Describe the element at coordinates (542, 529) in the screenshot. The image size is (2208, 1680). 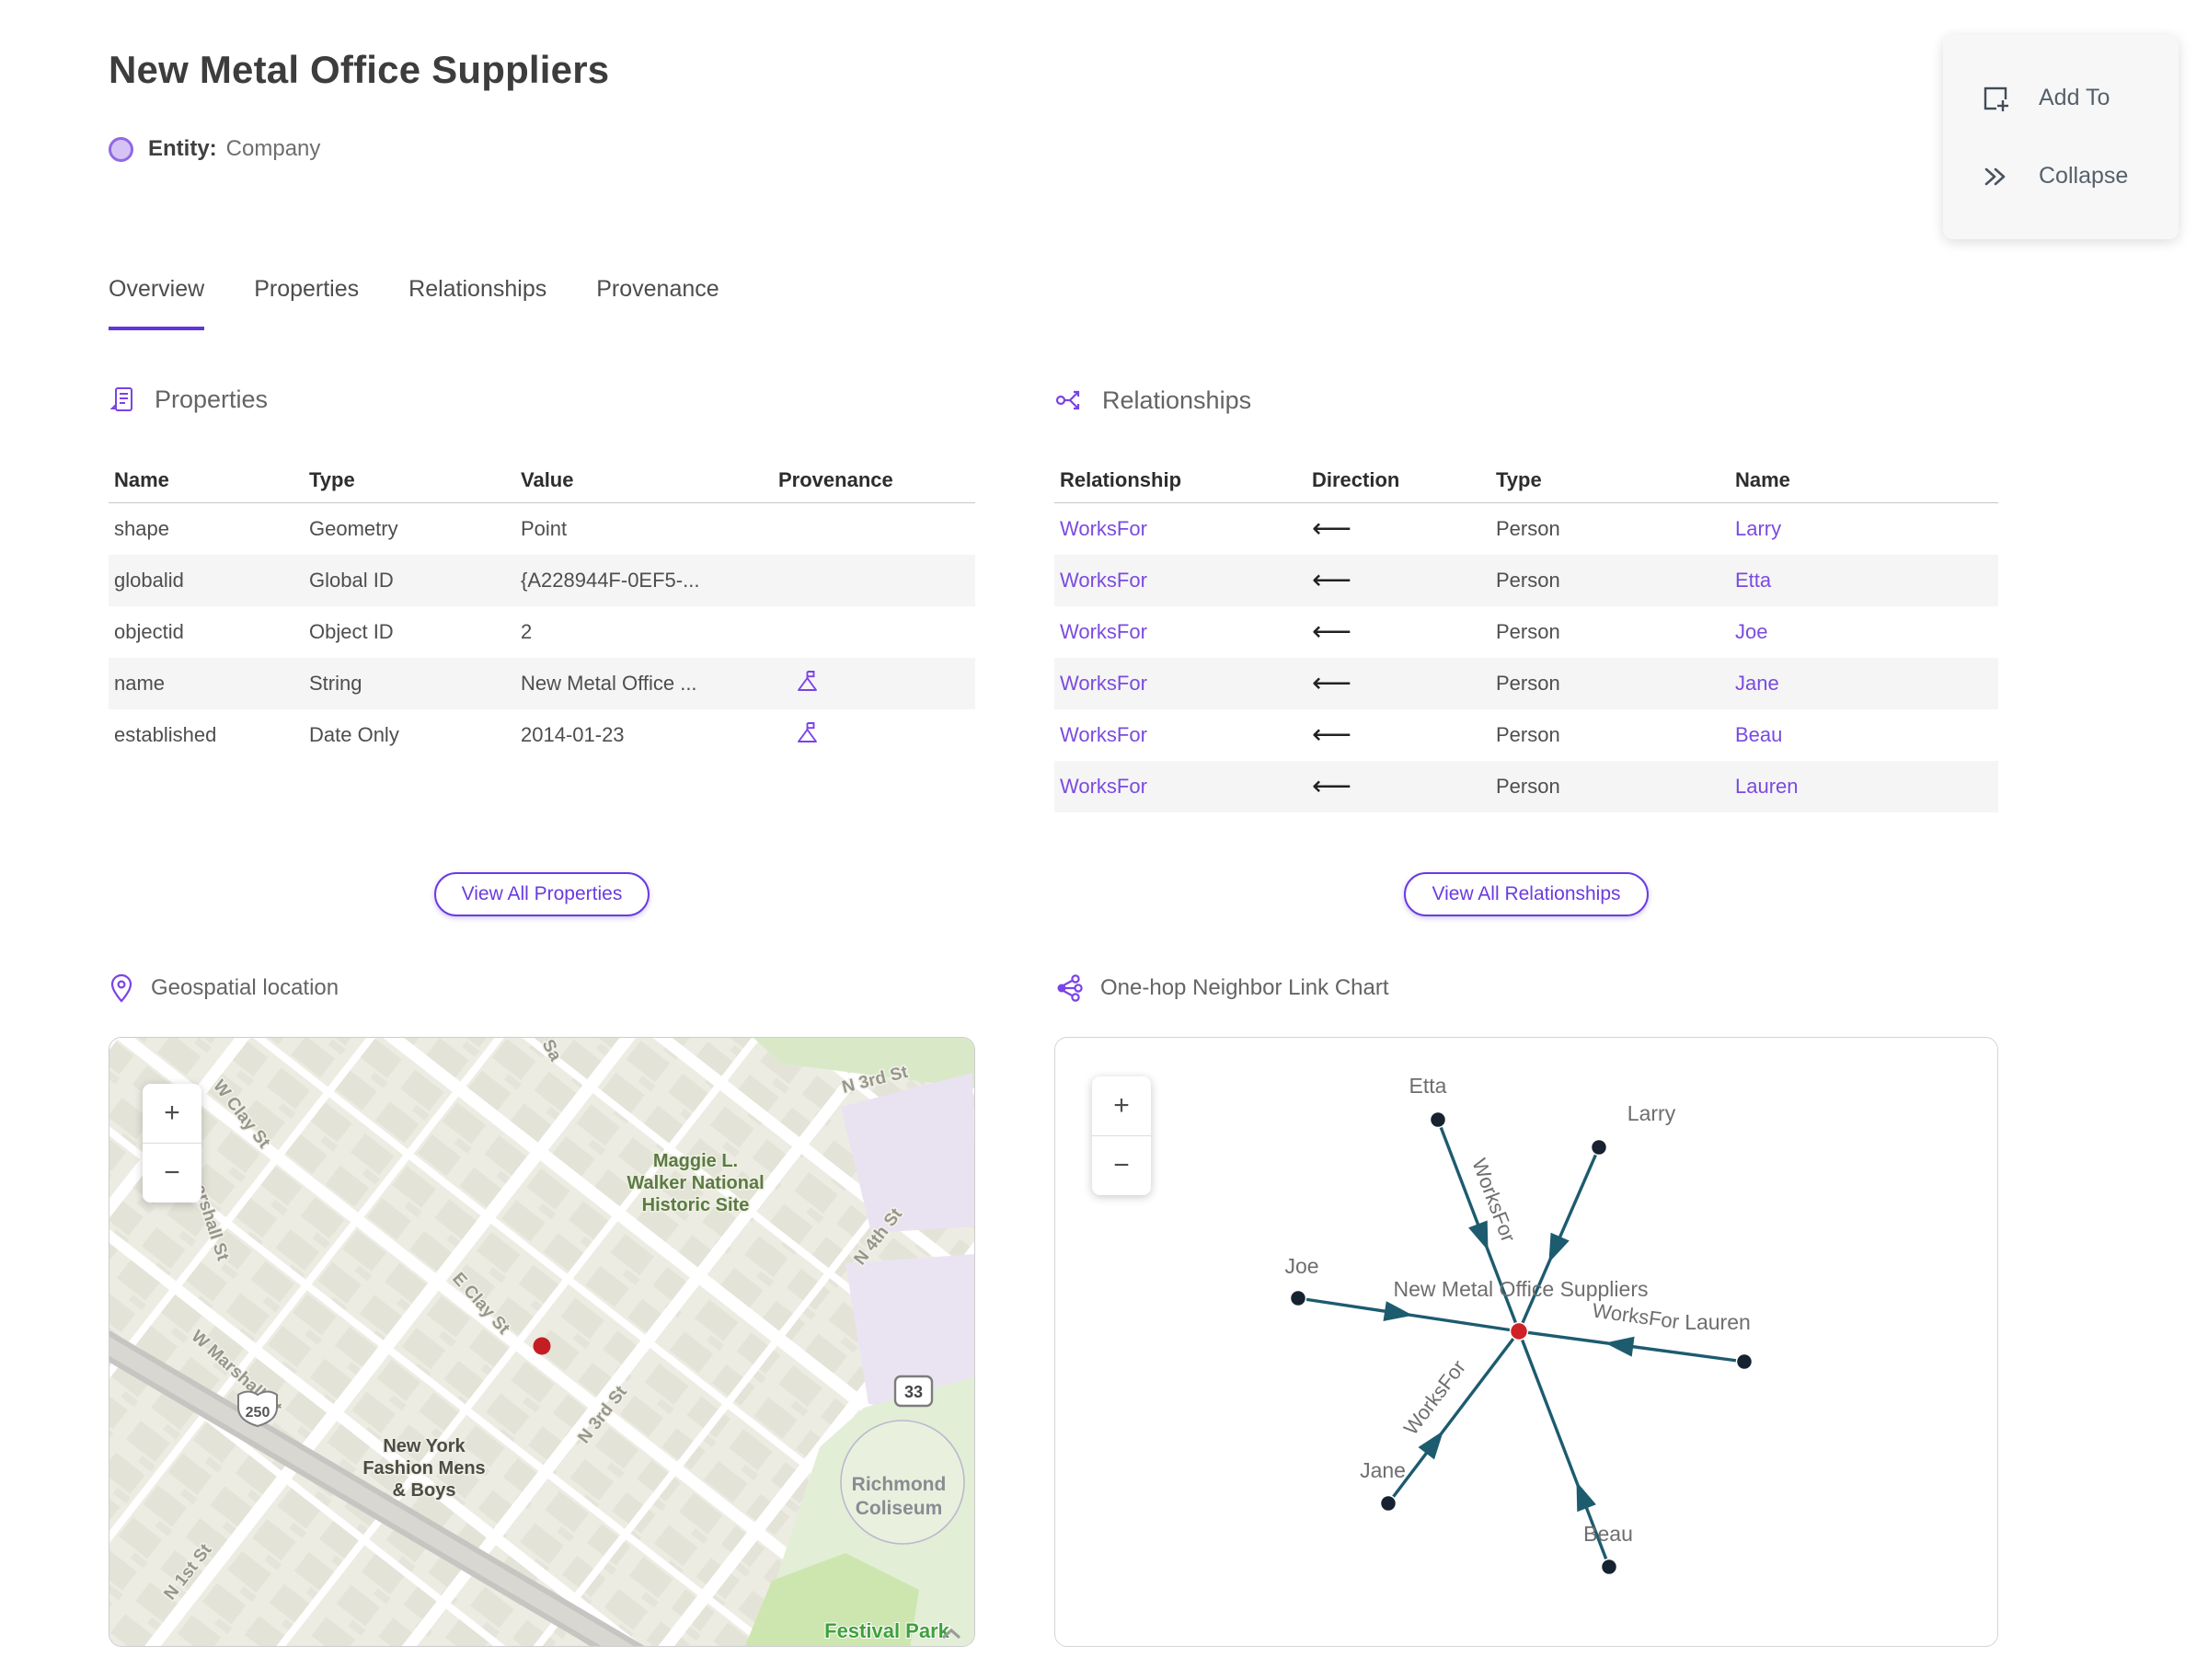
I see `property-row: shape Geometry Point` at that location.